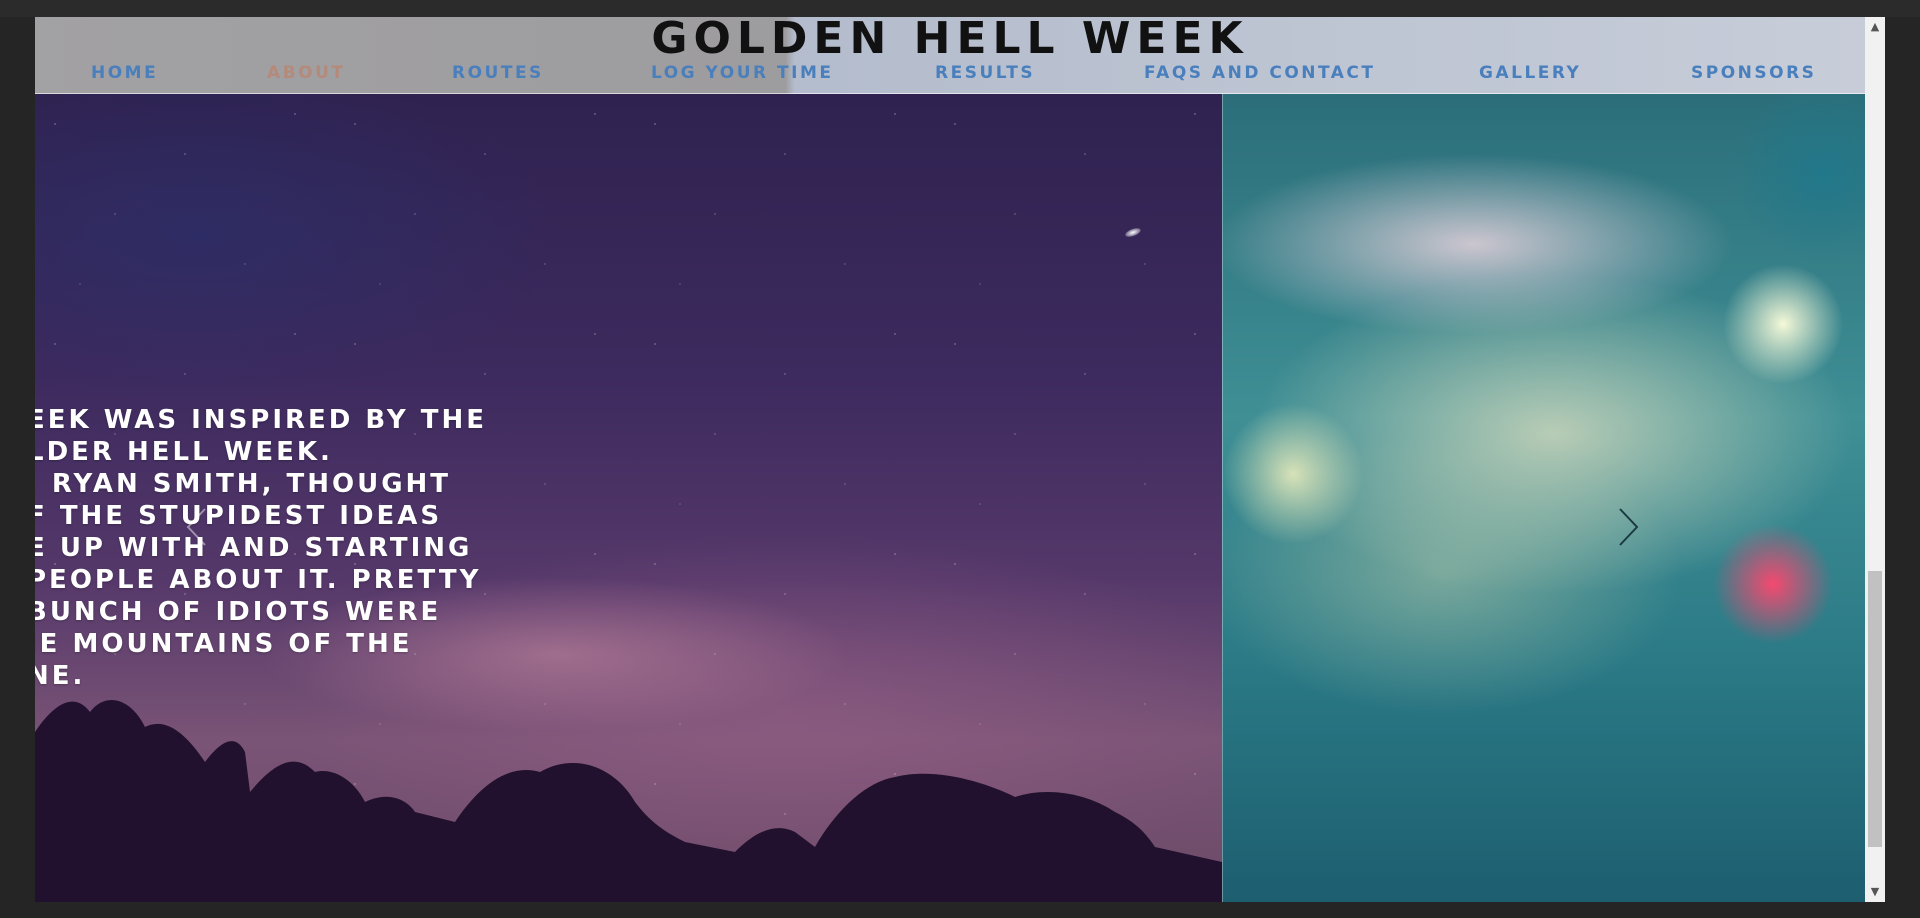 The image size is (1920, 918). Describe the element at coordinates (1875, 27) in the screenshot. I see `scroll-up-arrow-icon: ▲` at that location.